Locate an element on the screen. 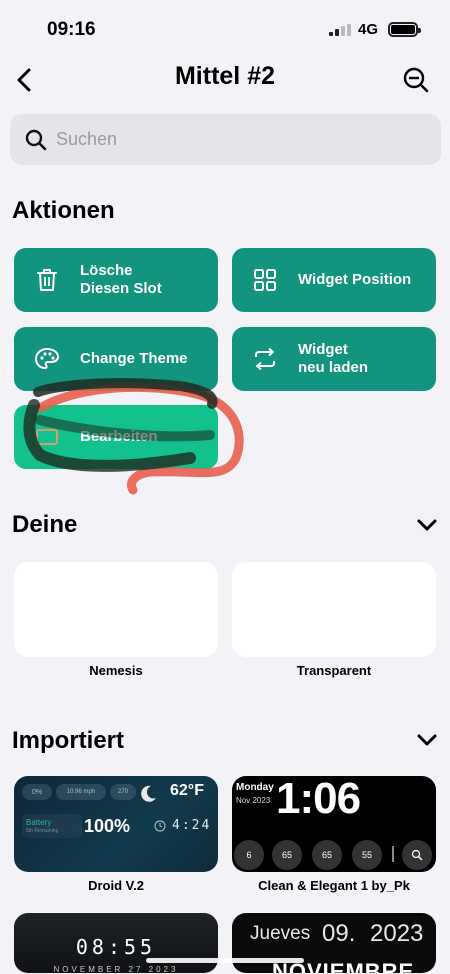  palette-icon is located at coordinates (47, 359).